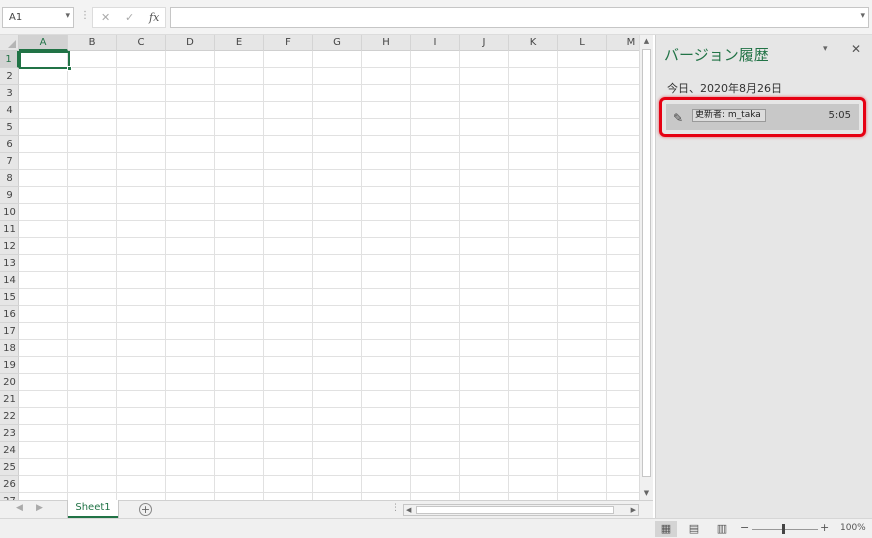 The height and width of the screenshot is (538, 872). I want to click on row-header-9: 9, so click(9, 195).